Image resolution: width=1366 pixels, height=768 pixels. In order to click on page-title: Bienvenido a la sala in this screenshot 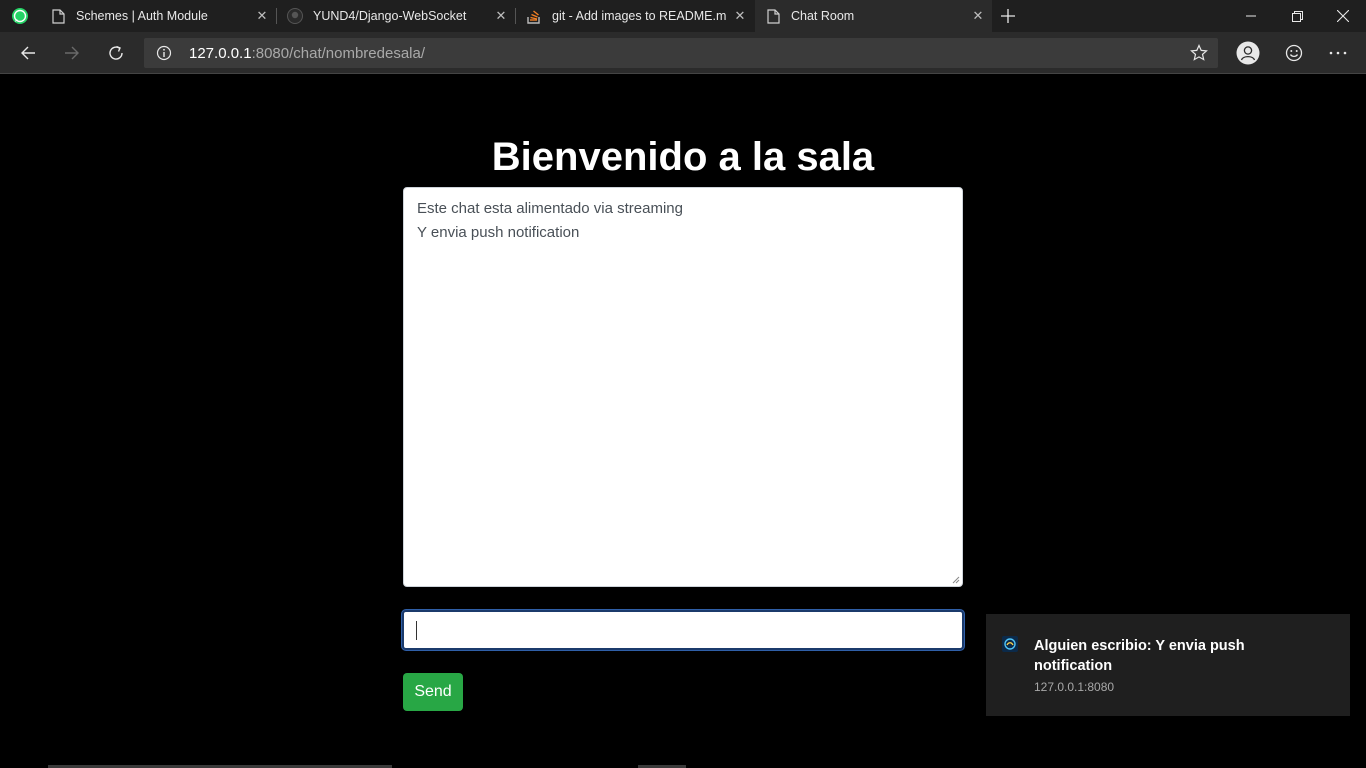, I will do `click(683, 157)`.